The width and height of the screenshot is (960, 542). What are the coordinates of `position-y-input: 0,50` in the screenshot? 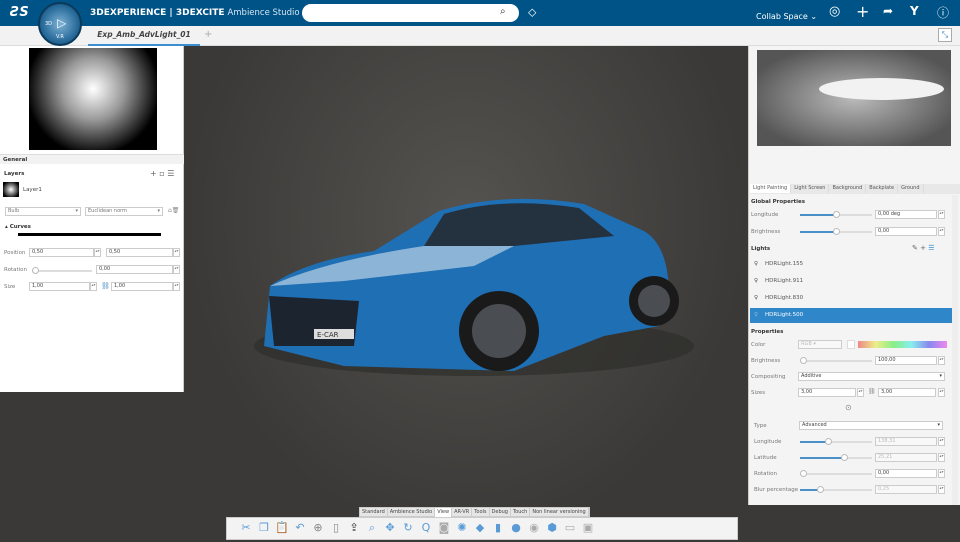 It's located at (139, 252).